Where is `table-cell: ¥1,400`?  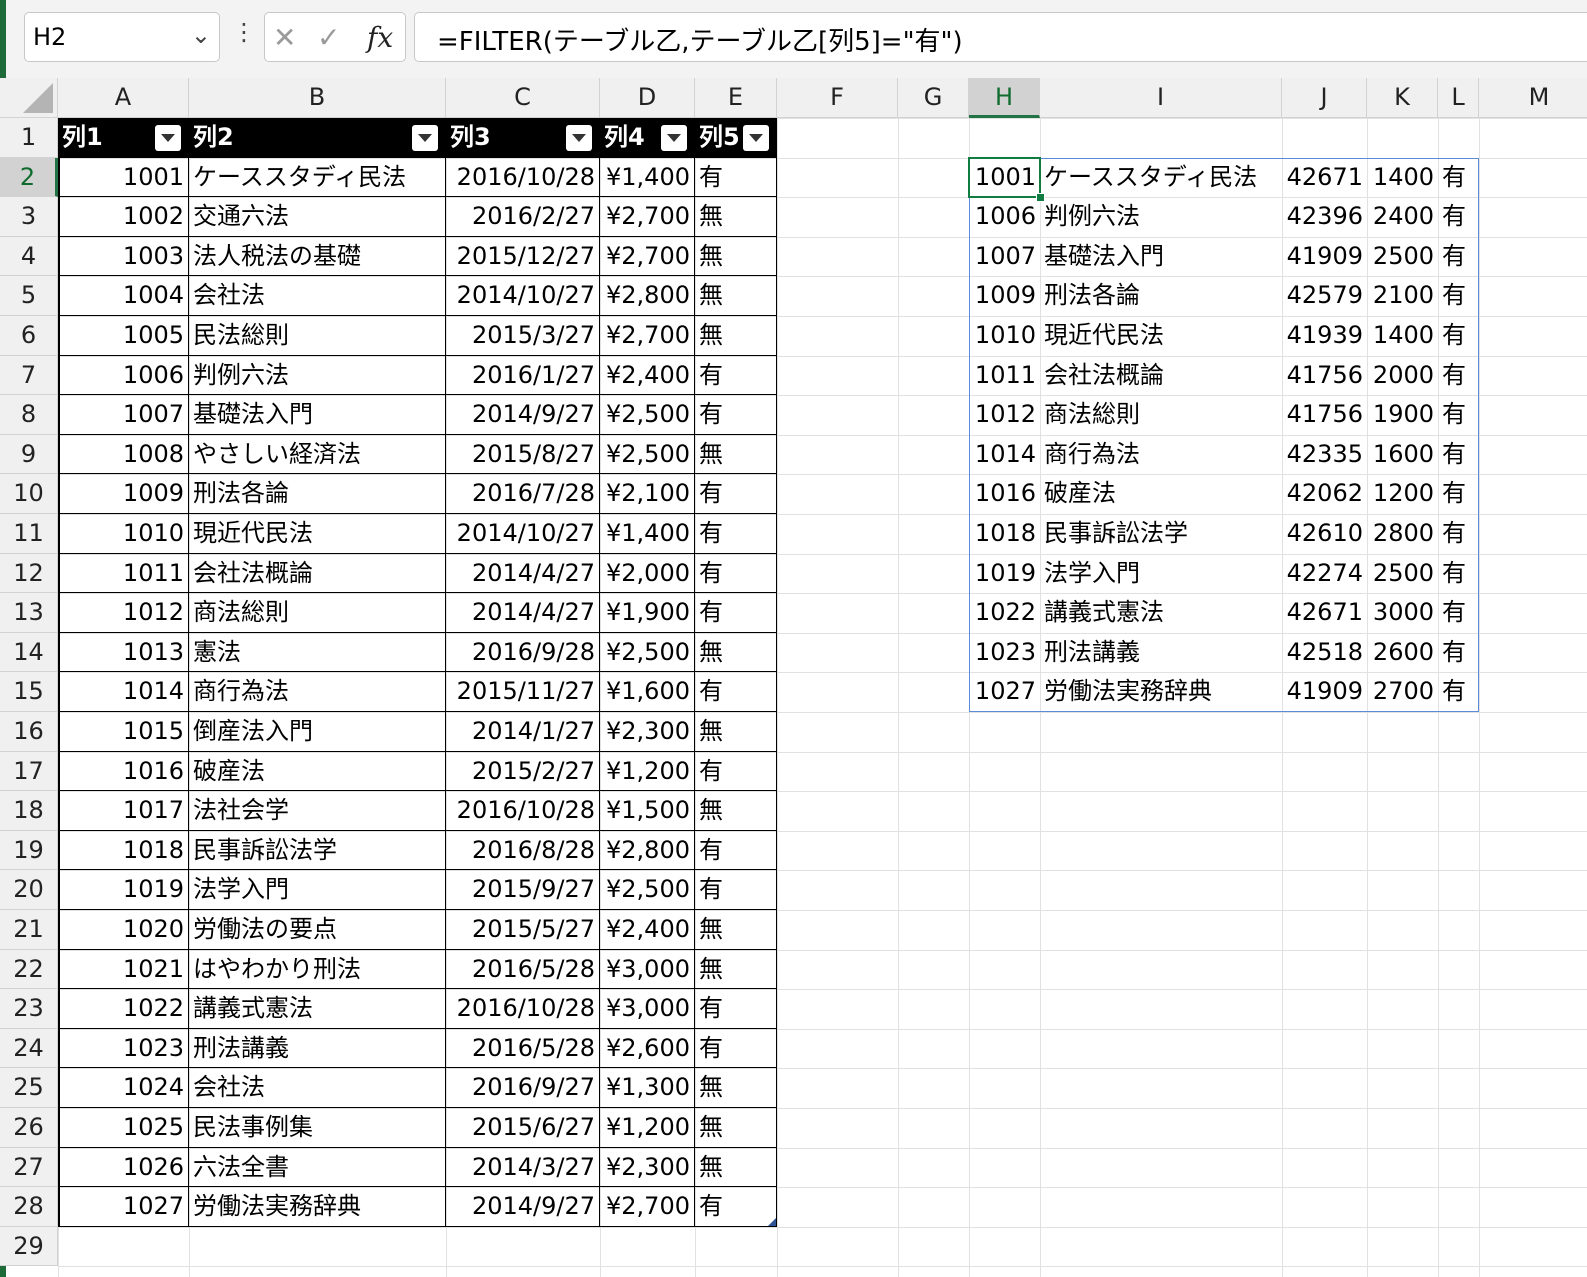
table-cell: ¥1,400 is located at coordinates (647, 534).